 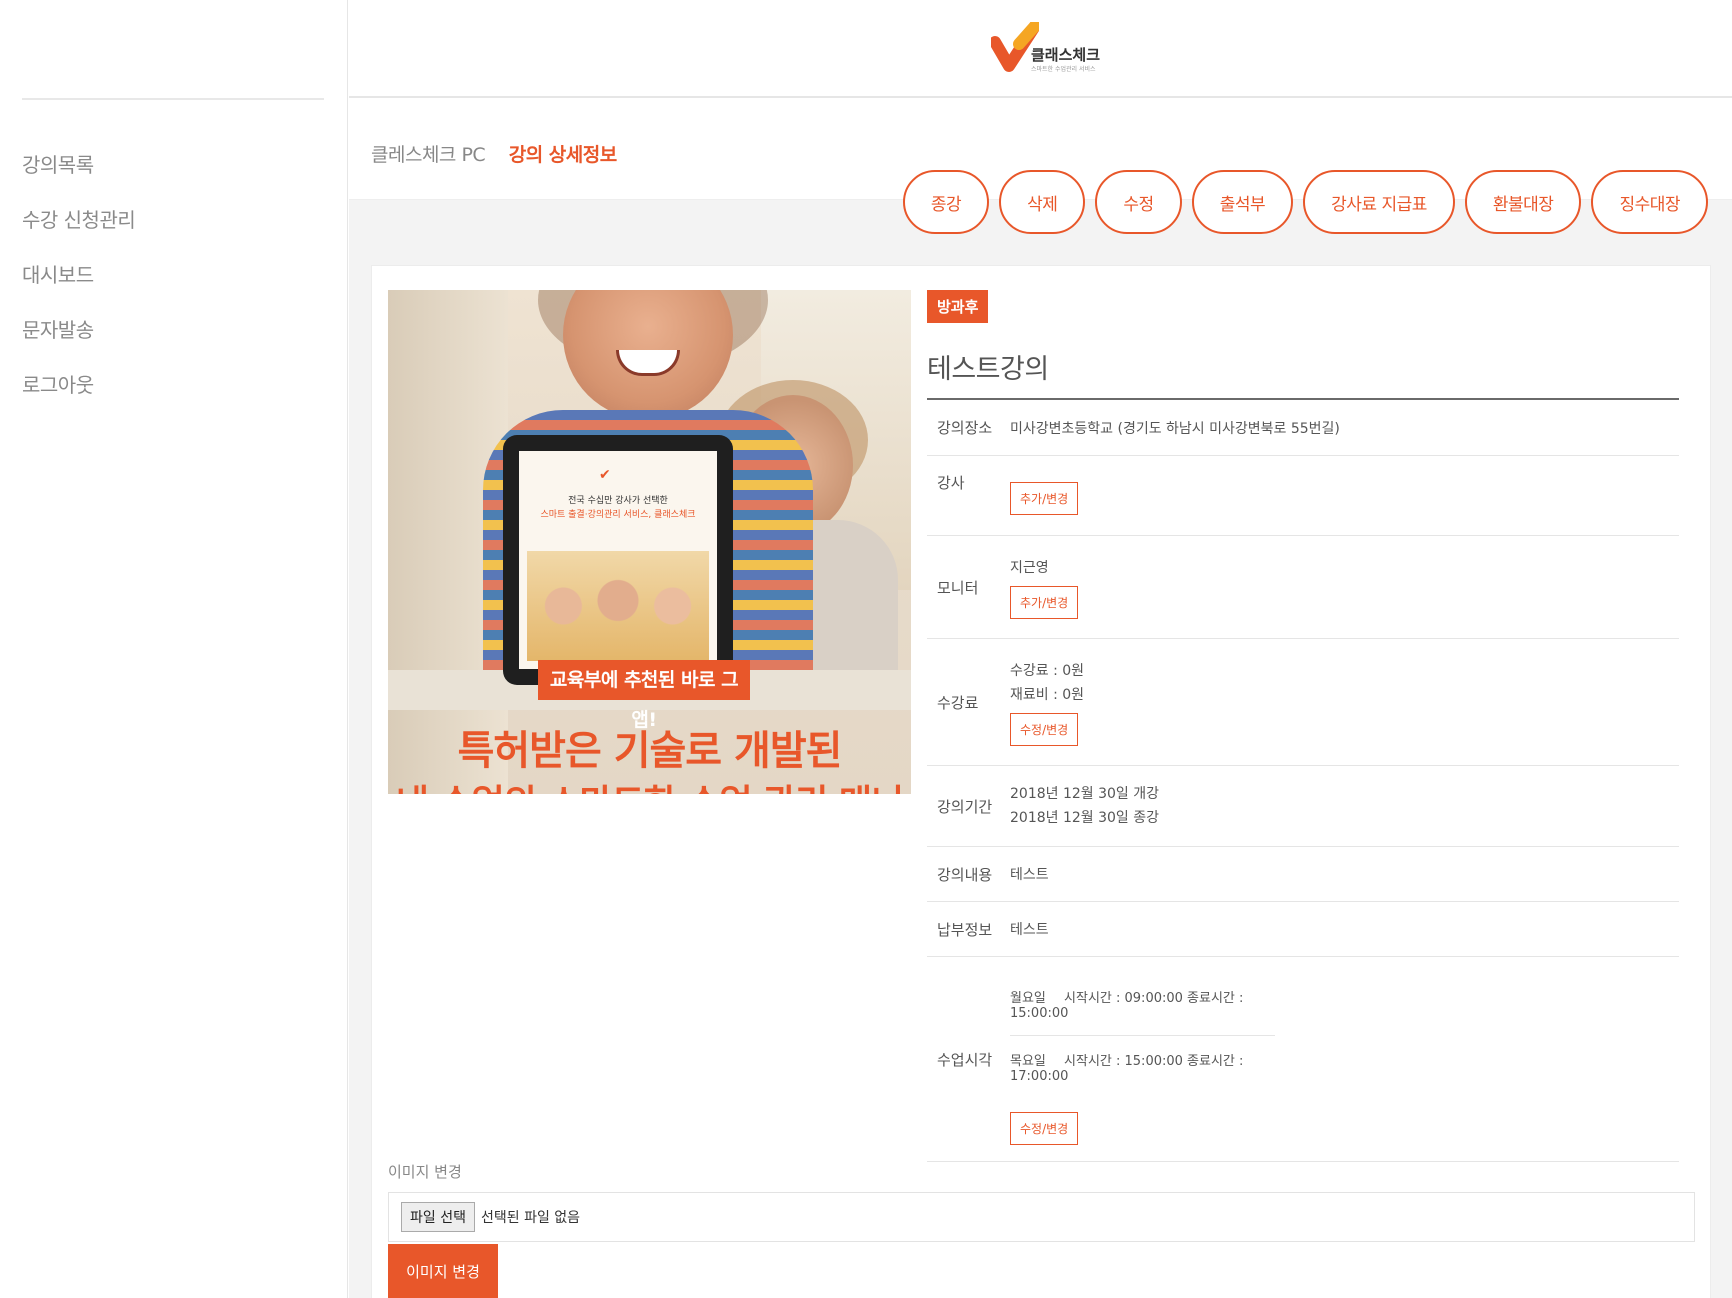 What do you see at coordinates (1242, 202) in the screenshot?
I see `attendance-button: 출석부` at bounding box center [1242, 202].